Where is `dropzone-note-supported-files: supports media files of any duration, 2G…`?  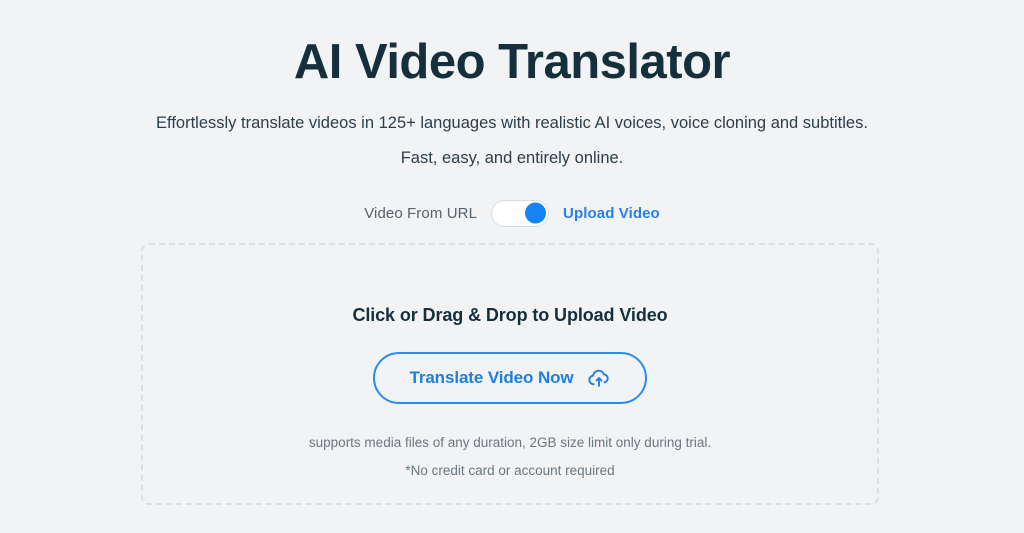 dropzone-note-supported-files: supports media files of any duration, 2G… is located at coordinates (510, 442).